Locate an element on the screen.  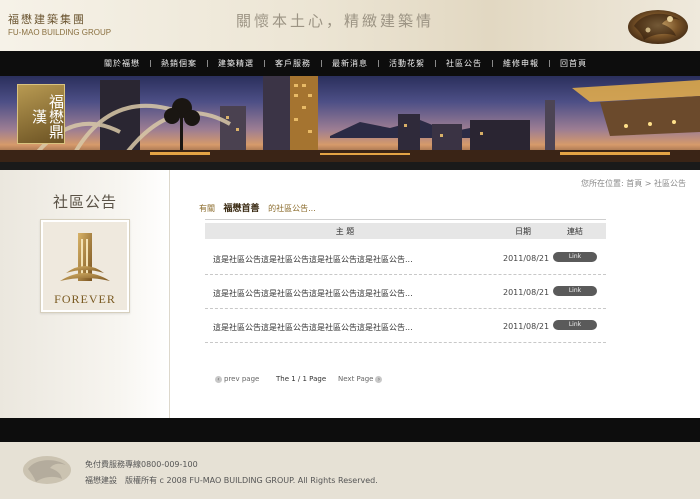
intro-prefix: 有關 is located at coordinates (207, 208).